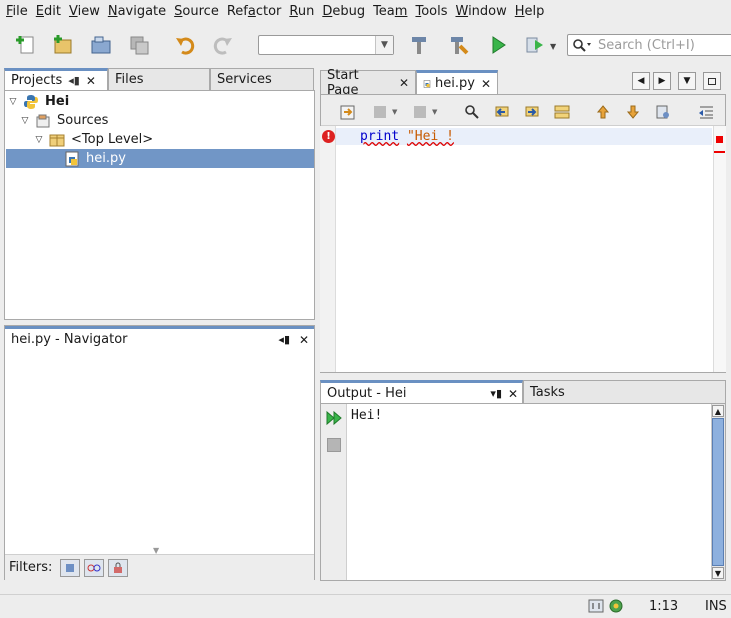 This screenshot has width=731, height=618. Describe the element at coordinates (706, 112) in the screenshot. I see `shift-left-button` at that location.